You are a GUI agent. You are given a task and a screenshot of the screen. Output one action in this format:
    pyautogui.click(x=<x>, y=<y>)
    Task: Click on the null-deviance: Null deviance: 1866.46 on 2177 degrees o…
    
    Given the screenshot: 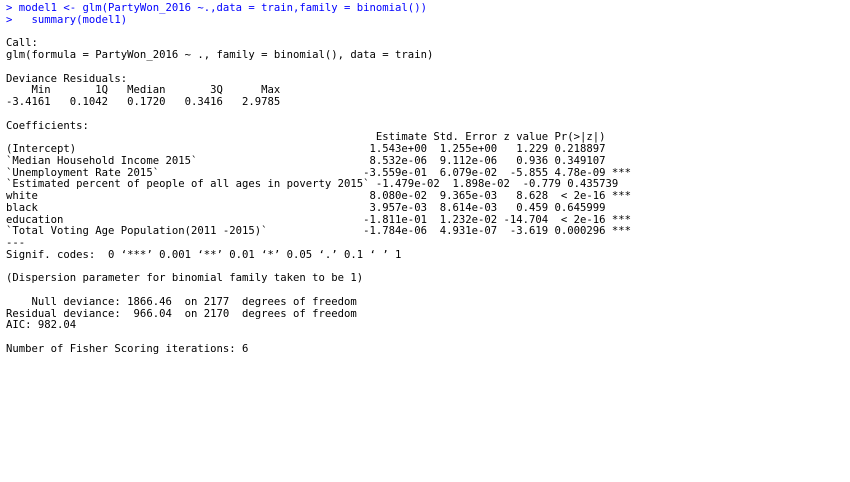 What is the action you would take?
    pyautogui.click(x=181, y=301)
    